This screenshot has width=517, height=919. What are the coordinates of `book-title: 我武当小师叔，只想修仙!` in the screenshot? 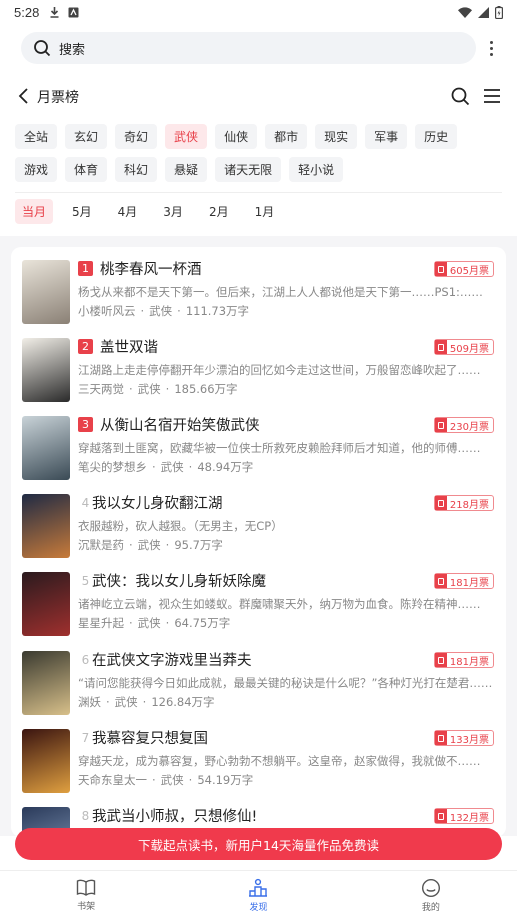 It's located at (174, 815).